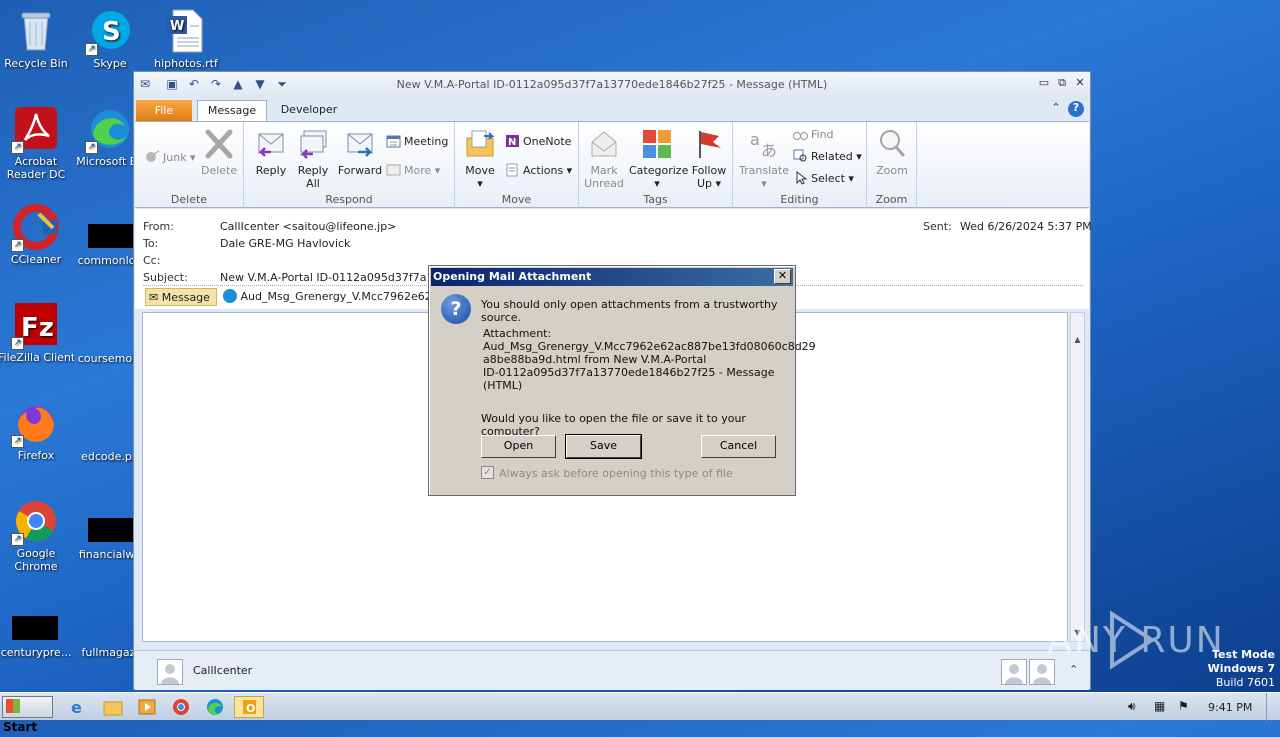  Describe the element at coordinates (334, 277) in the screenshot. I see `subject-value: New V.M.A-Portal ID-0112a095d37f7a137` at that location.